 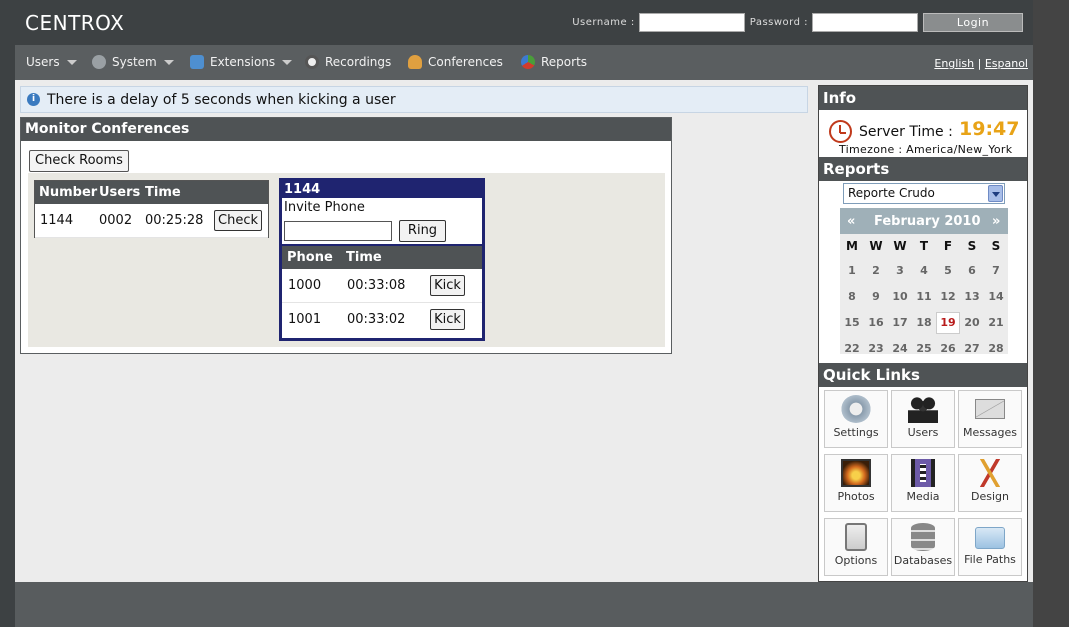 What do you see at coordinates (852, 270) in the screenshot?
I see `calendar-day: 1` at bounding box center [852, 270].